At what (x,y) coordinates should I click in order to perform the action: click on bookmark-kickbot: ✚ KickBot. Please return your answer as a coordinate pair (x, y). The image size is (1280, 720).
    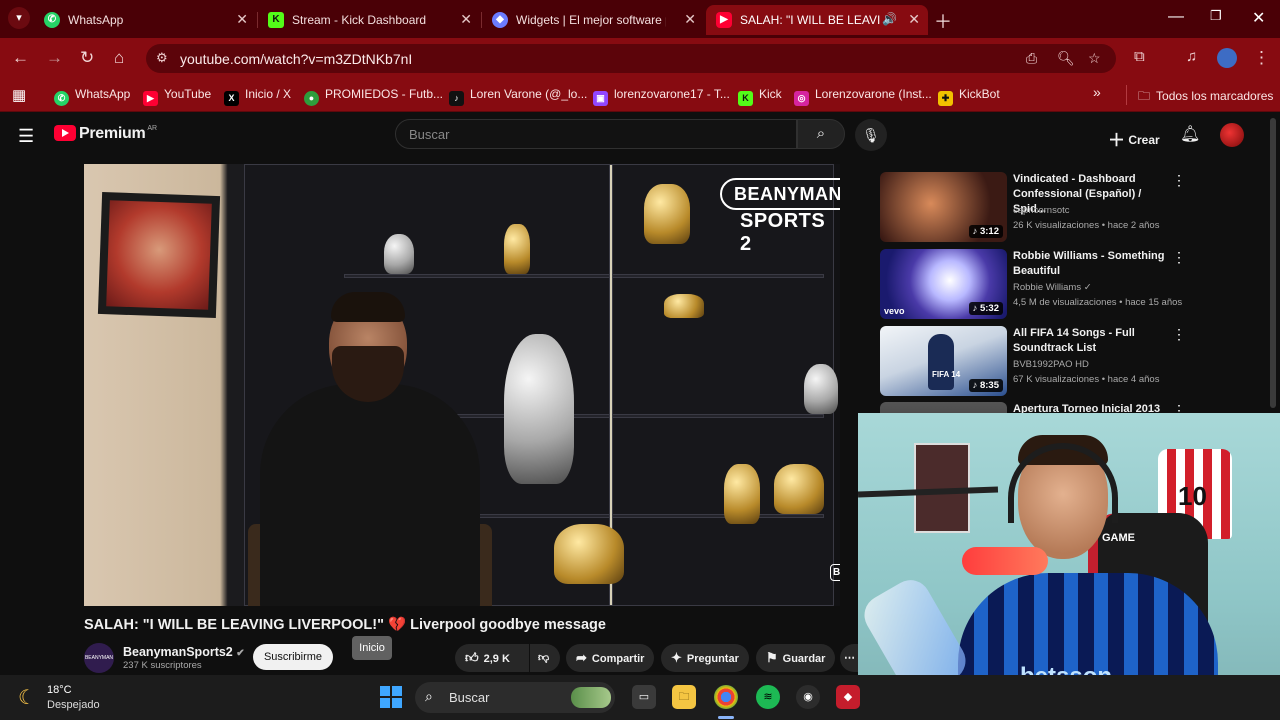
    Looking at the image, I should click on (969, 96).